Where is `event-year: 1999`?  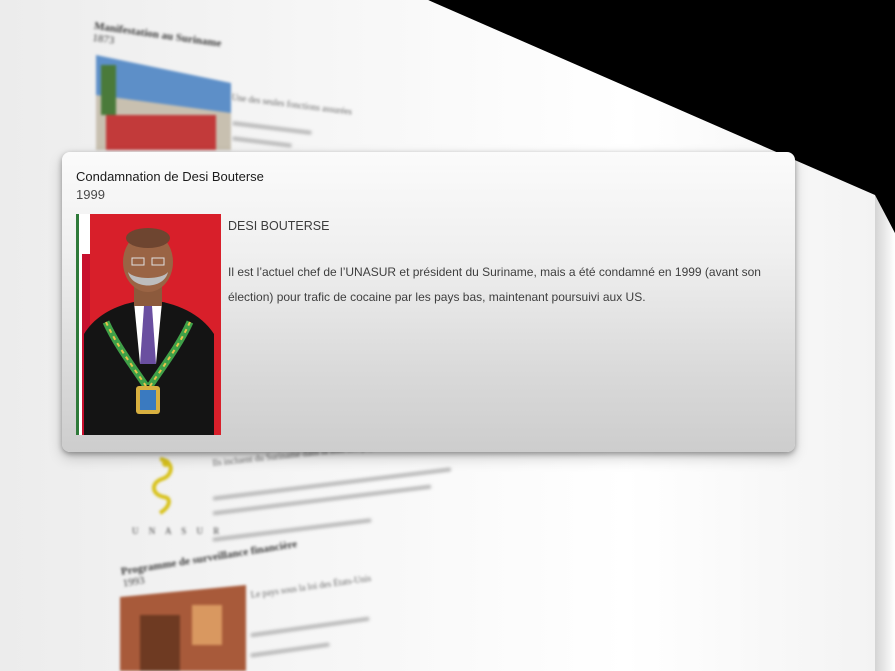 event-year: 1999 is located at coordinates (90, 194).